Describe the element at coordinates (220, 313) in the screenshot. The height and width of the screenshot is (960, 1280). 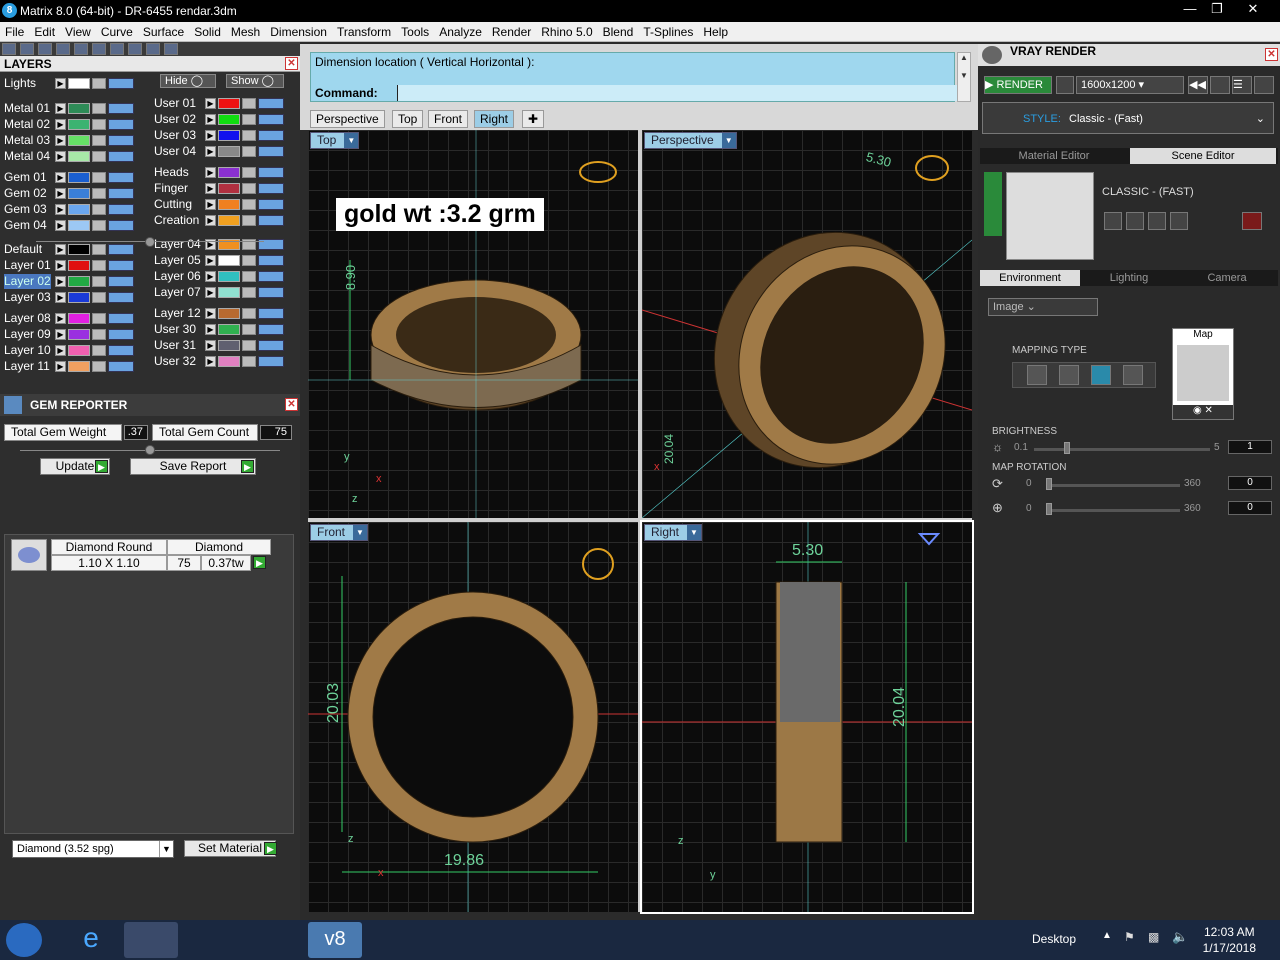
I see `layer-row-layer-12: Layer 12 ▶` at that location.